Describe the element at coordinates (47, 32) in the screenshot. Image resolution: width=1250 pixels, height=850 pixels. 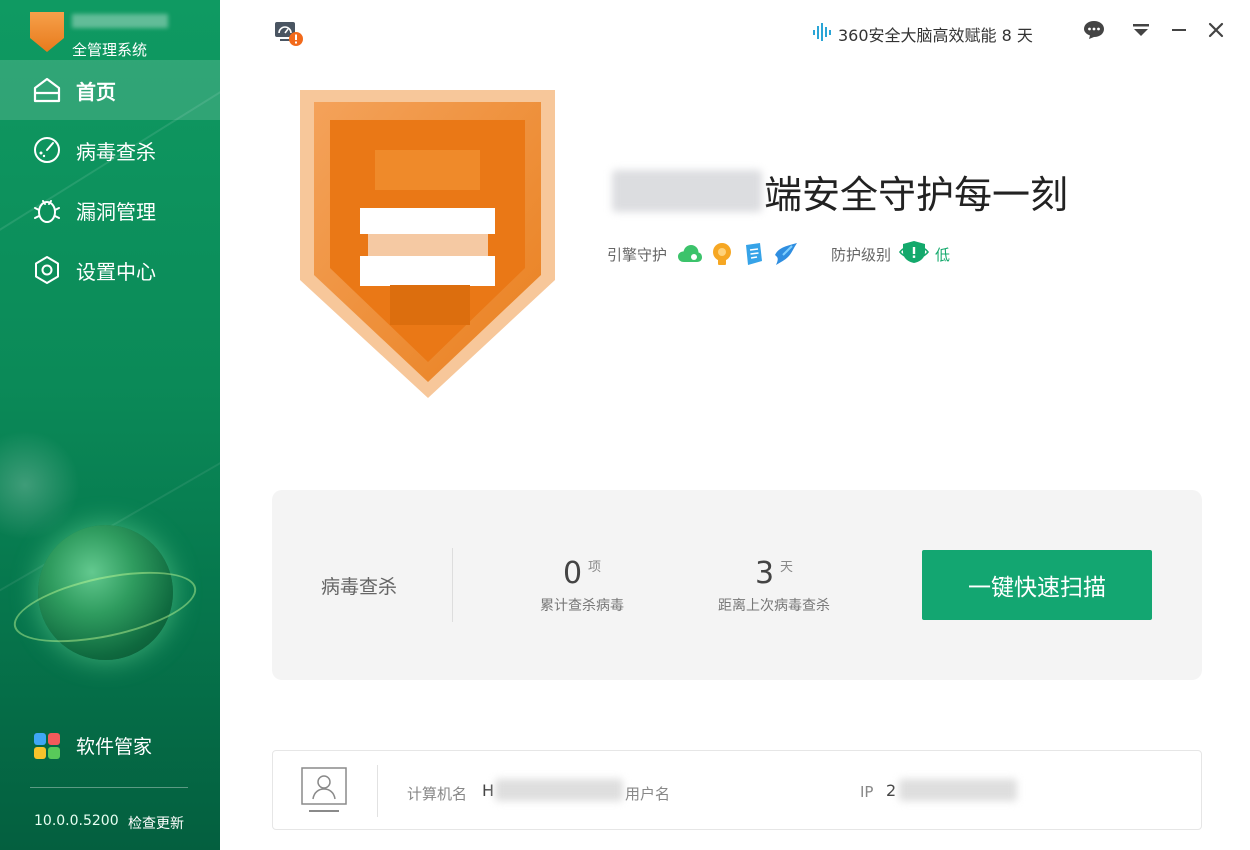
I see `shield-logo-icon` at that location.